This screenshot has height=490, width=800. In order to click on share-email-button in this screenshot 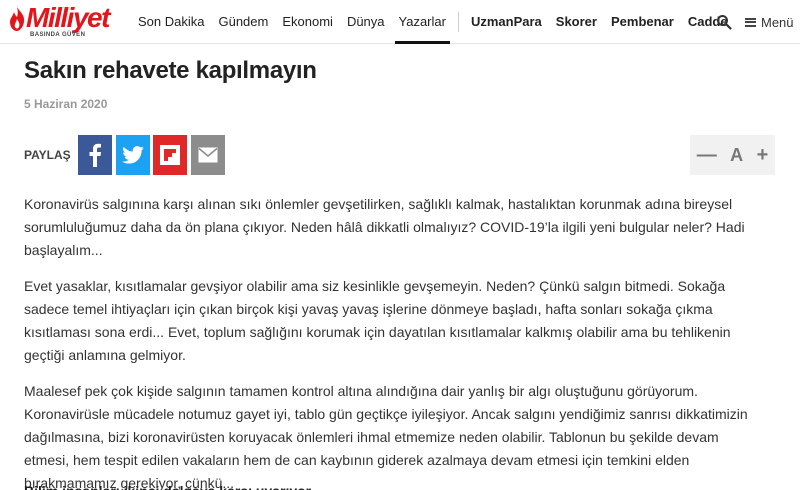, I will do `click(208, 155)`.